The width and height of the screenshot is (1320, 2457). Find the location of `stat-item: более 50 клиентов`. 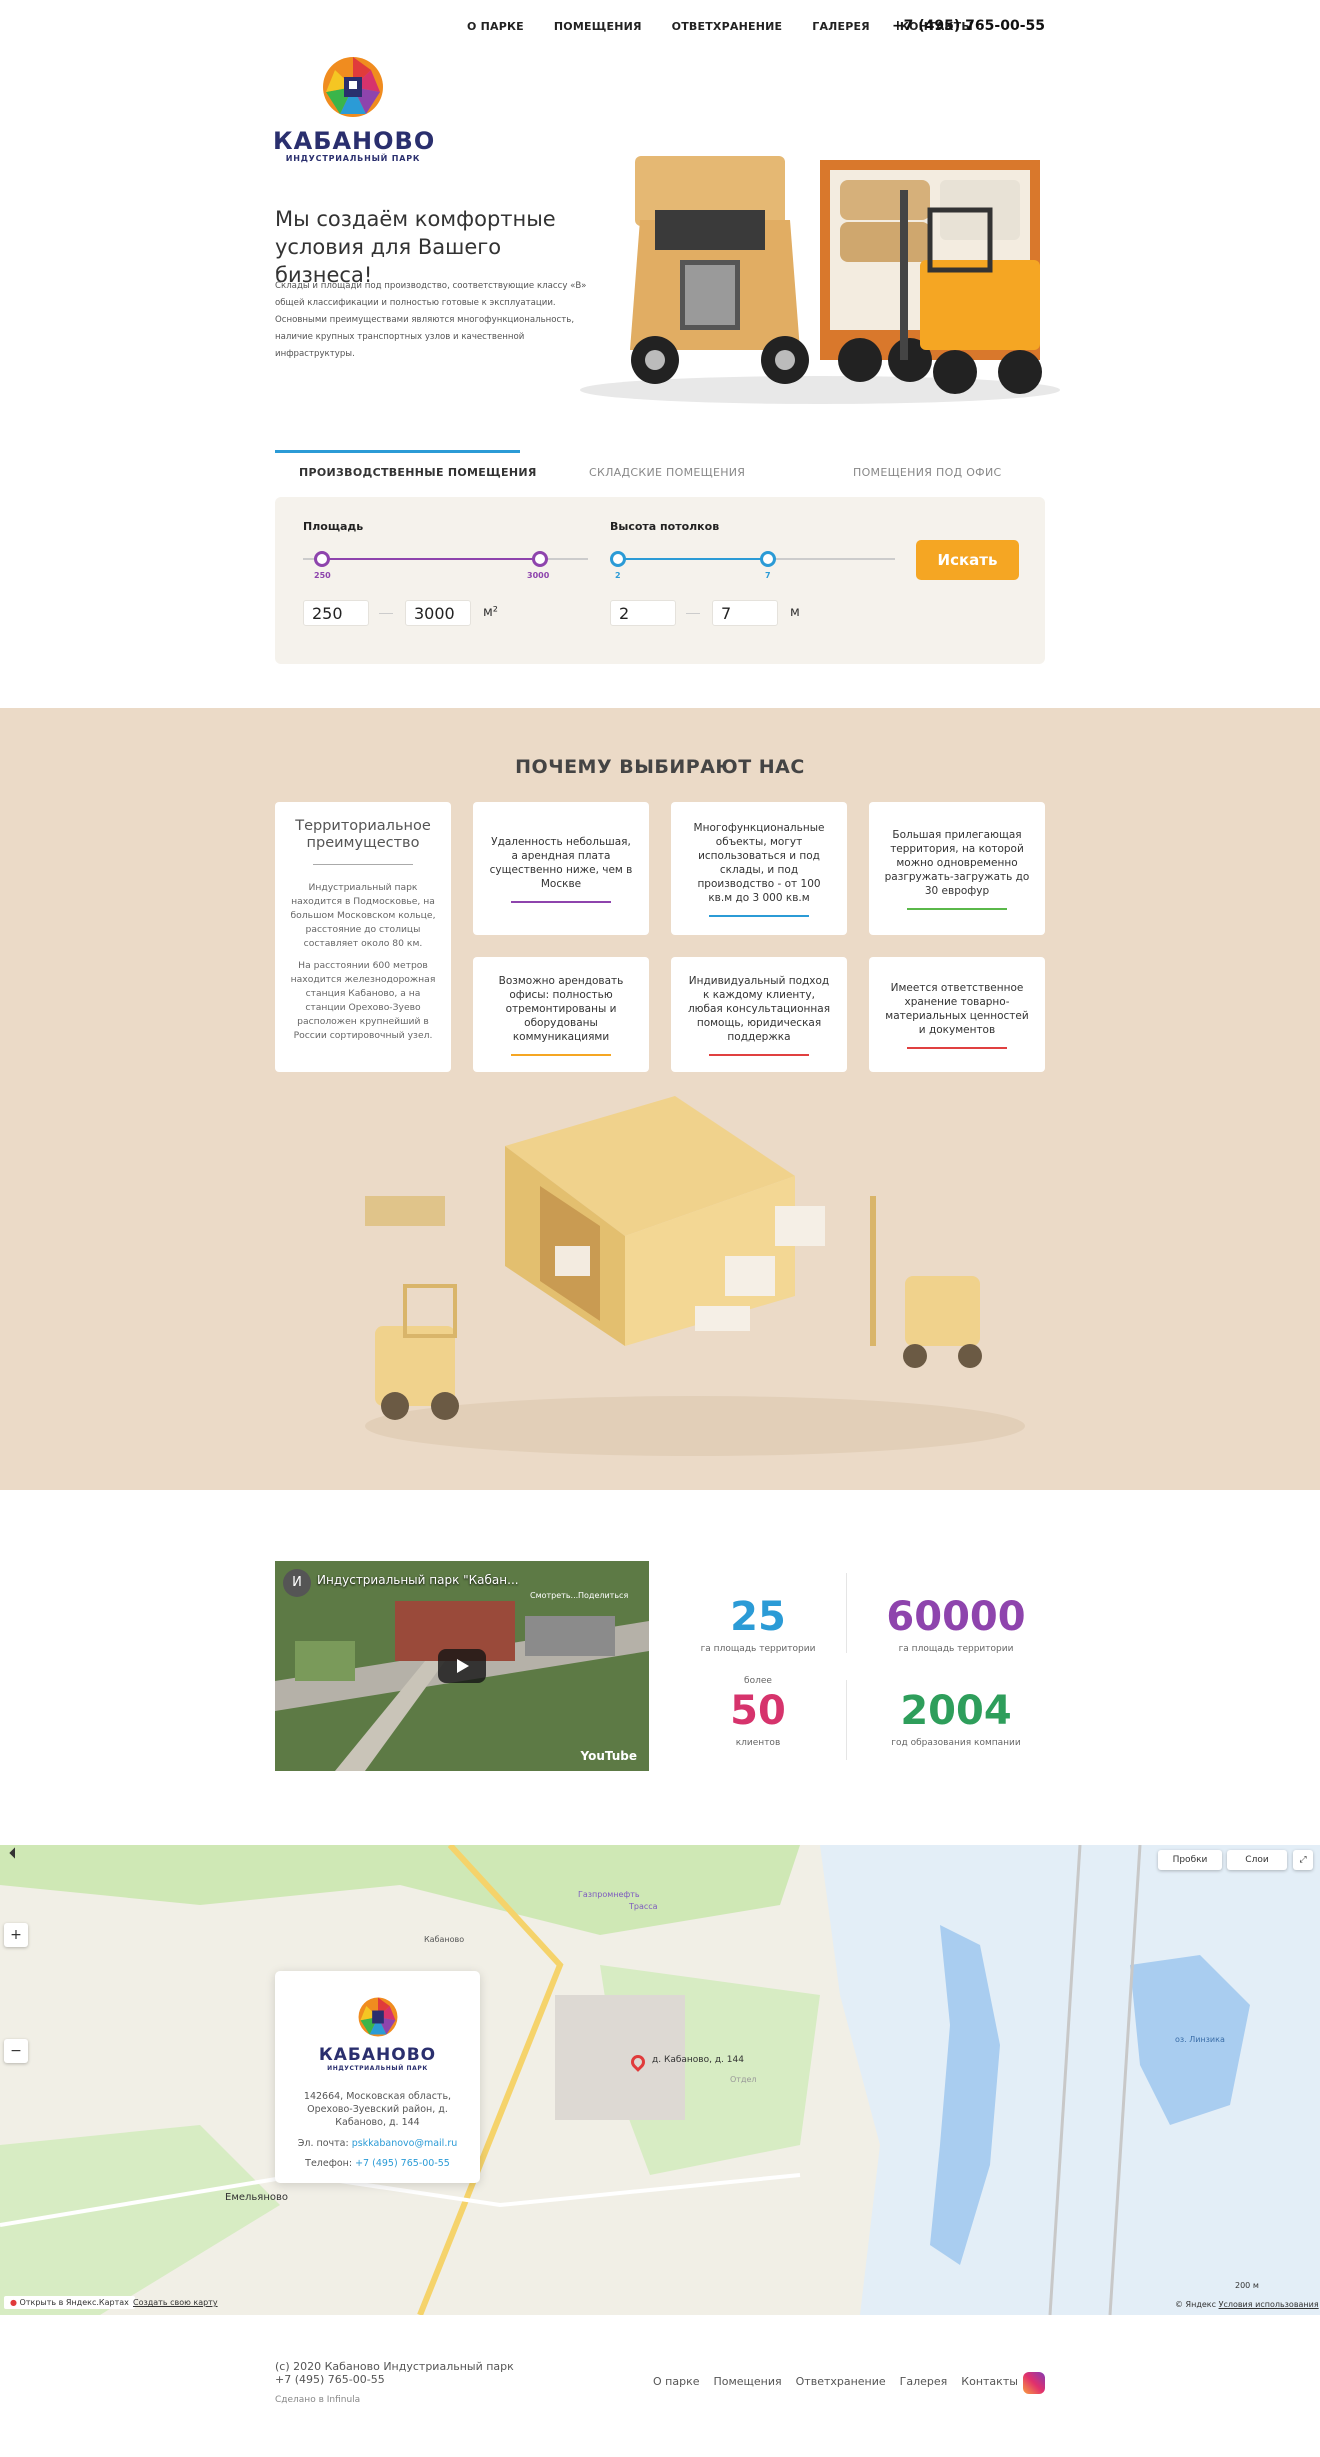

stat-item: более 50 клиентов is located at coordinates (758, 1712).